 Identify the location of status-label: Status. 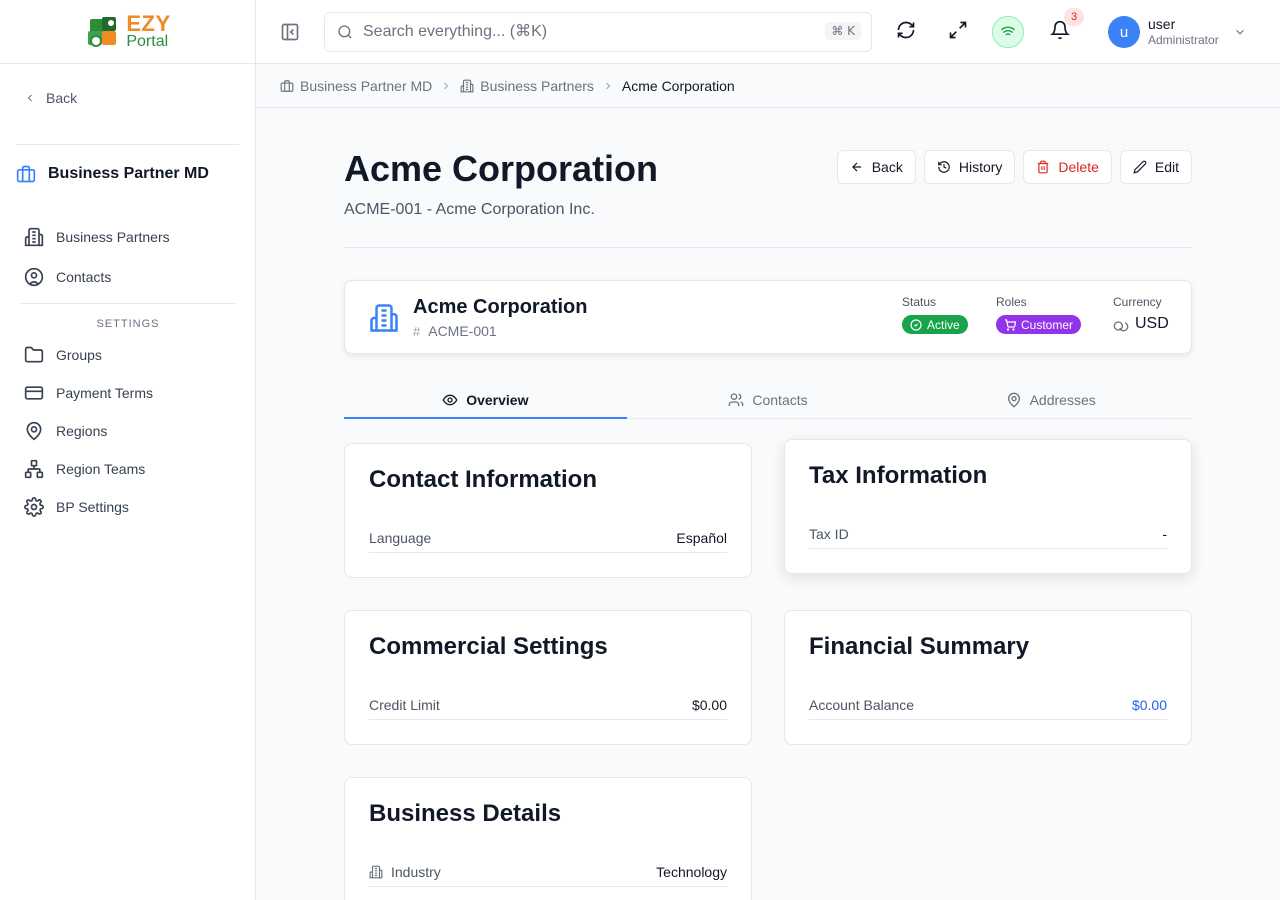
(919, 302).